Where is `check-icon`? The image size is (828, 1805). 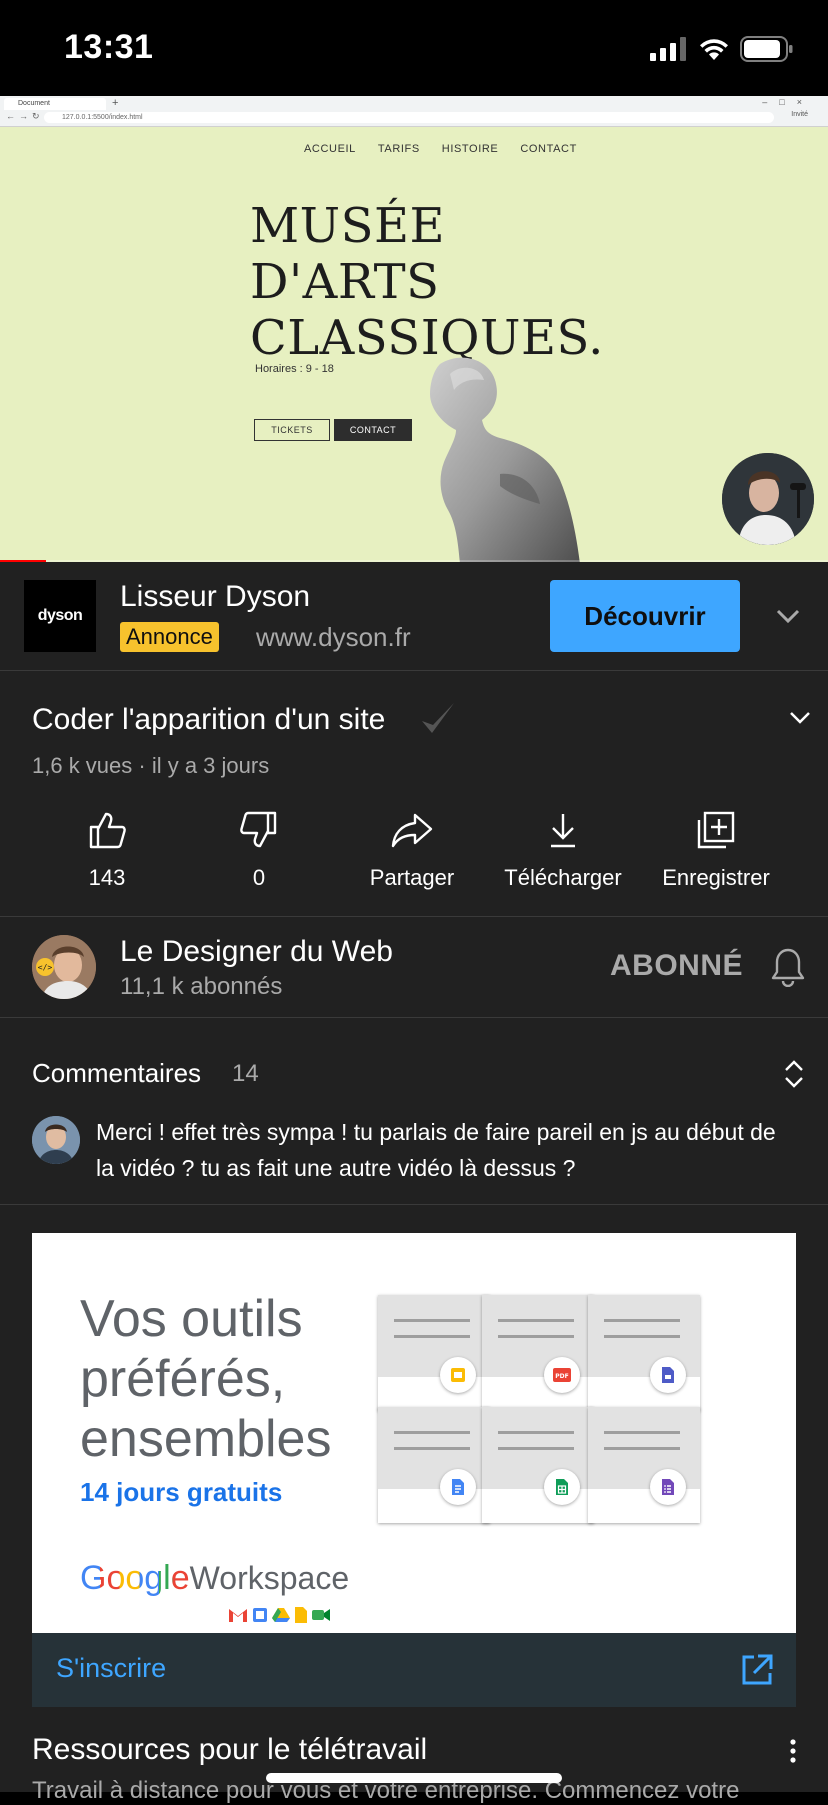
check-icon is located at coordinates (438, 718).